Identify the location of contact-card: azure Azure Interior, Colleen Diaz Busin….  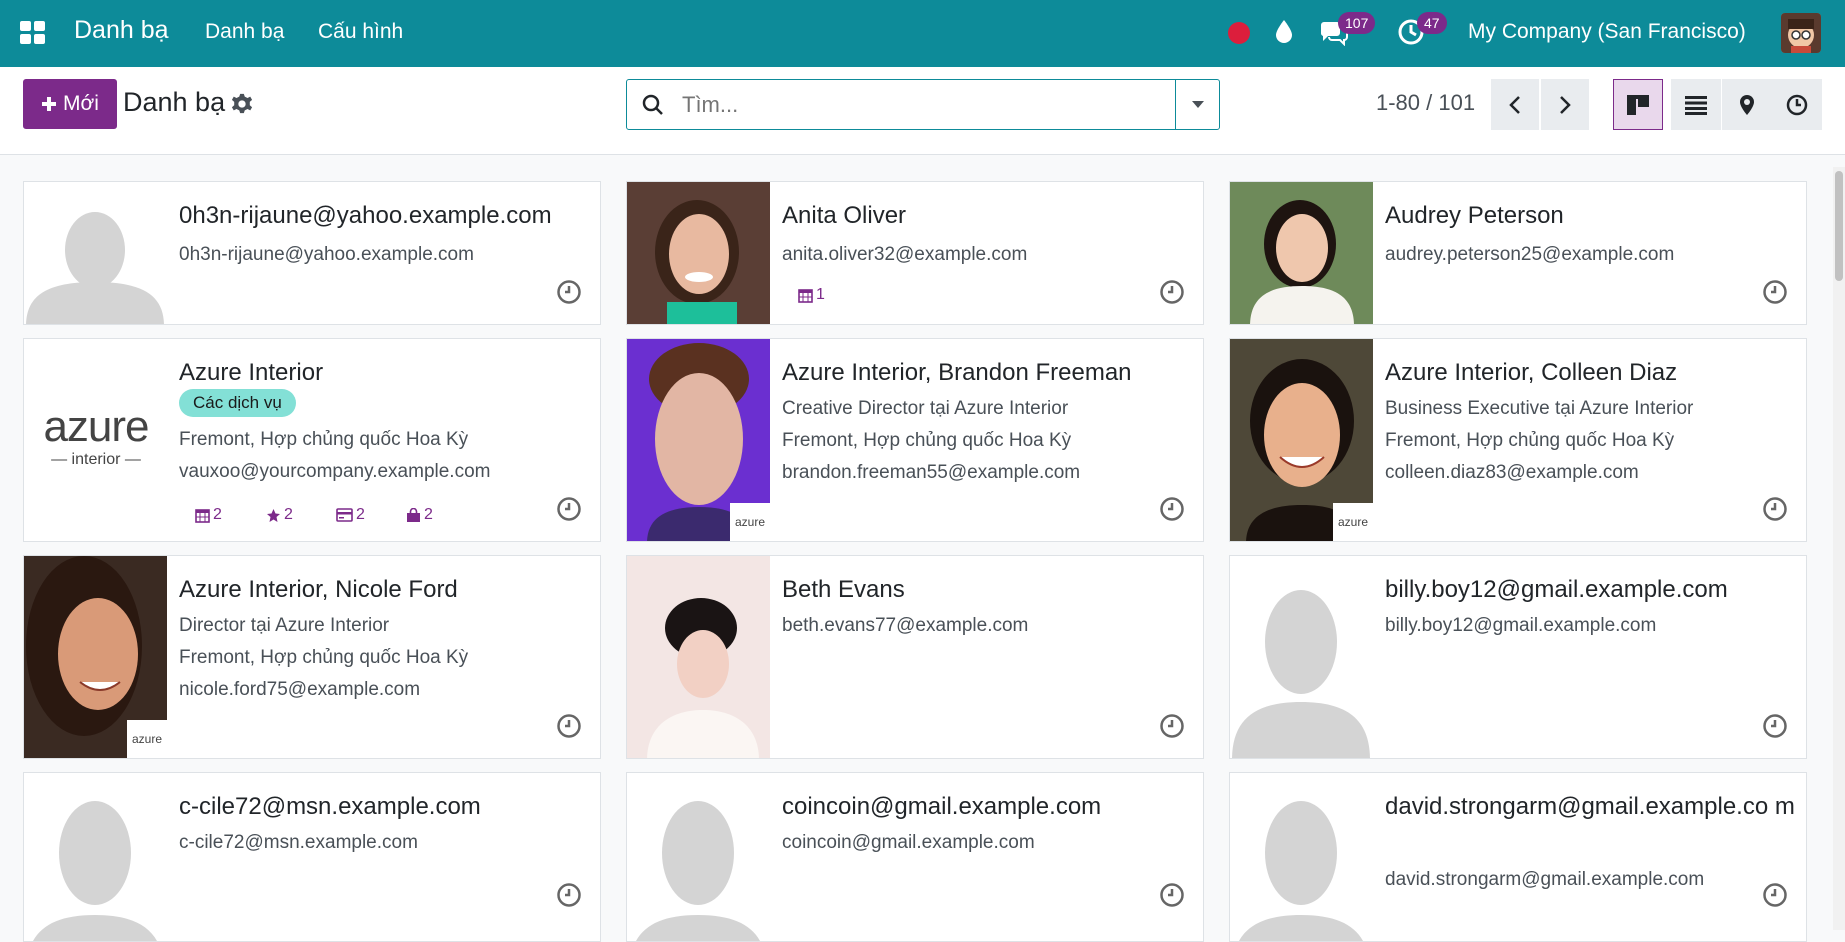
(1518, 440).